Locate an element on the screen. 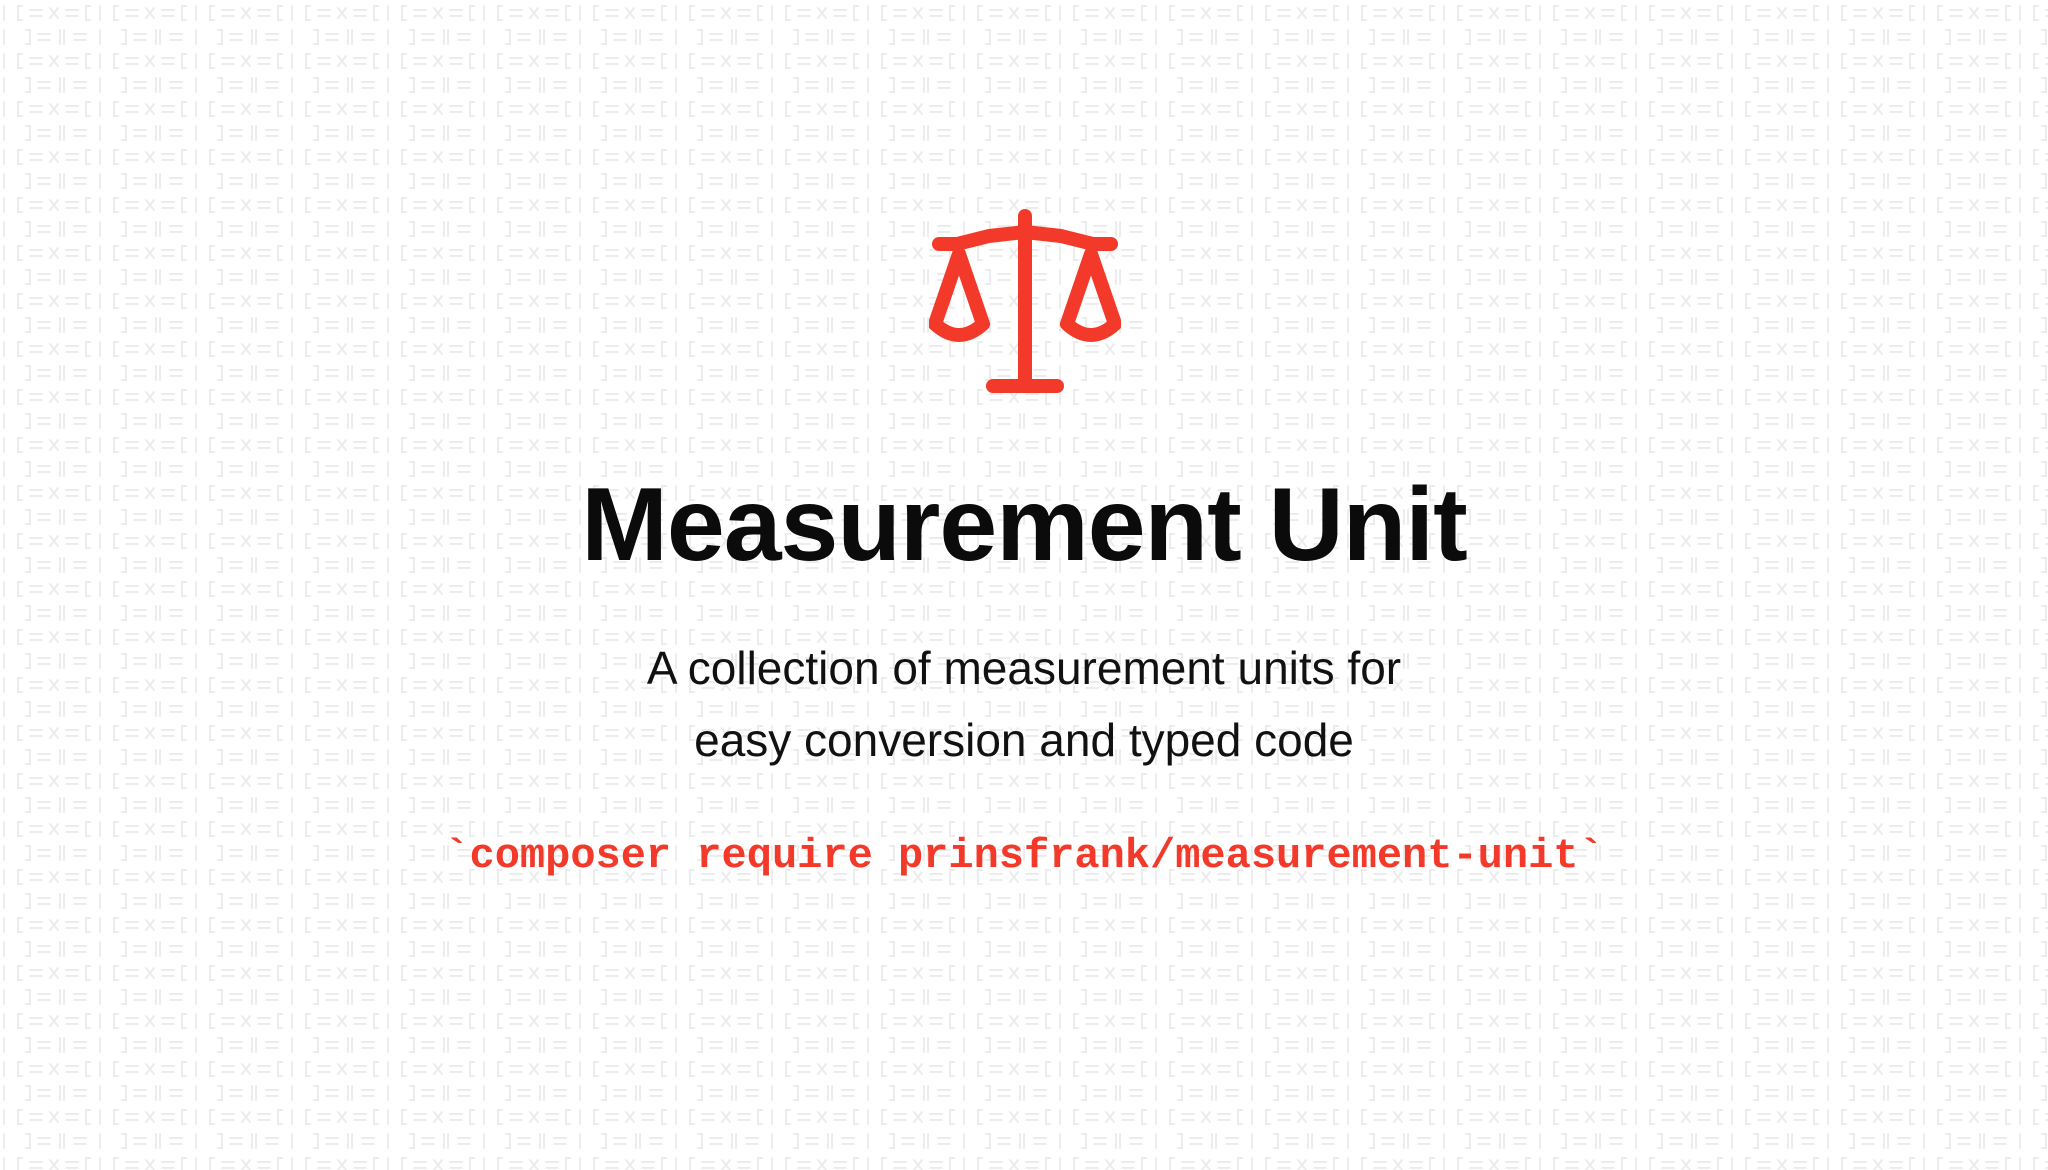 Image resolution: width=2048 pixels, height=1170 pixels. subtitle-line-1: A collection of measurement units for is located at coordinates (1024, 668).